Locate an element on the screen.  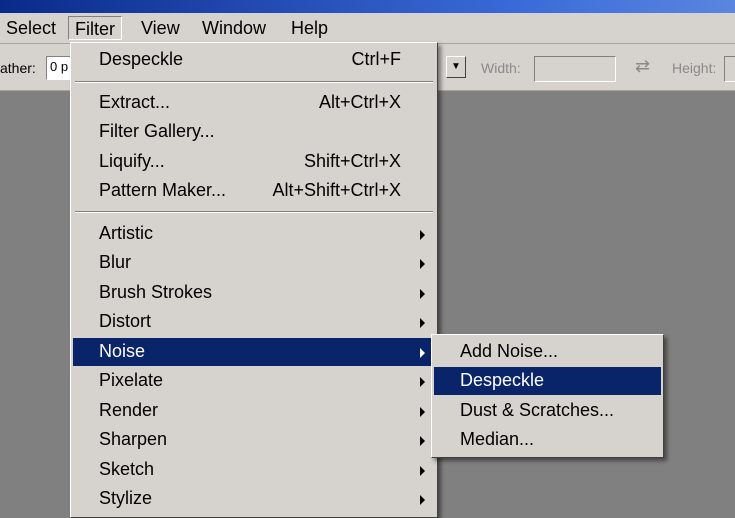
menu-item-brush-strokes: Brush Strokes is located at coordinates (254, 293).